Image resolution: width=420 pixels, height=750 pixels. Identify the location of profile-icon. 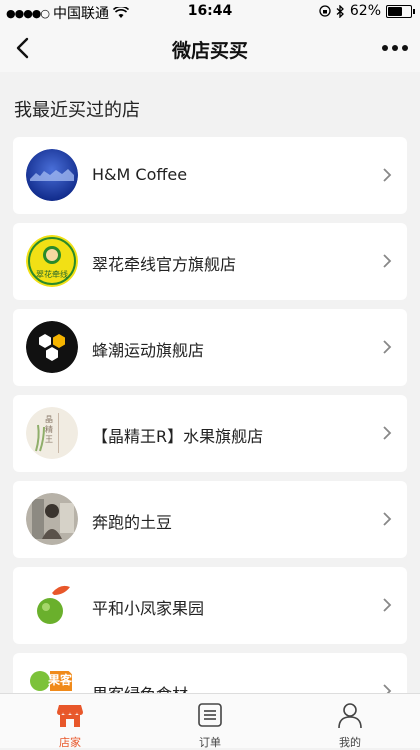
(350, 716).